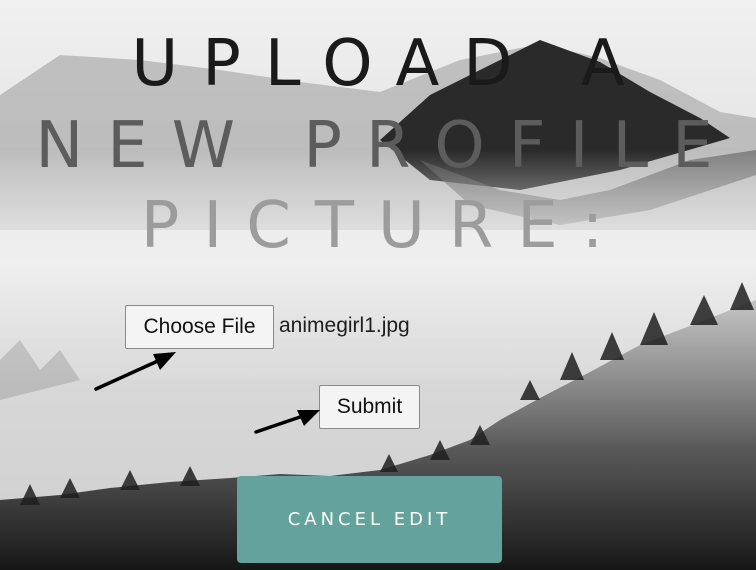 This screenshot has height=570, width=756. What do you see at coordinates (344, 325) in the screenshot?
I see `selected-file-name: animegirl1.jpg` at bounding box center [344, 325].